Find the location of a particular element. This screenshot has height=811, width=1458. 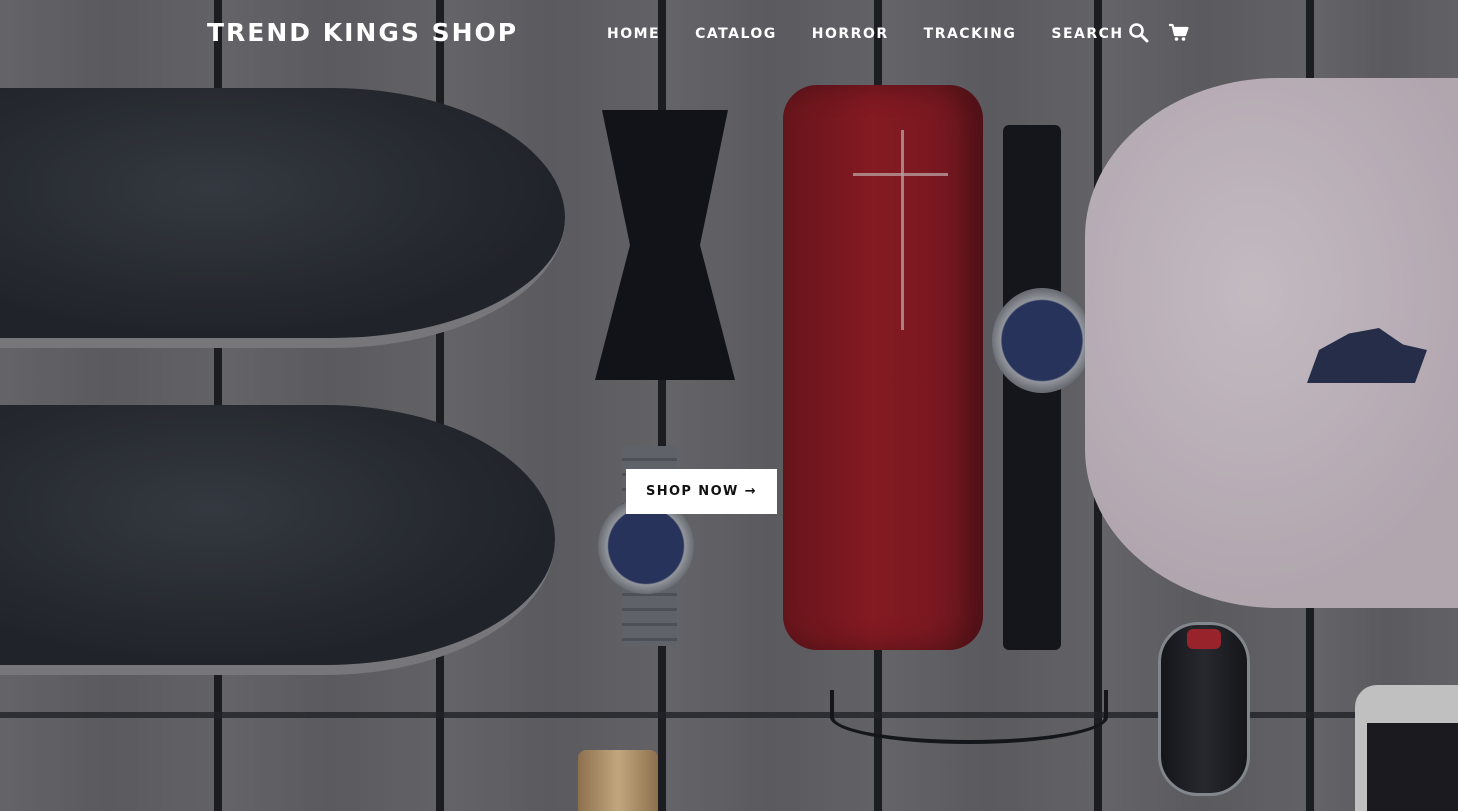

shop-now-button: SHOP NOW → is located at coordinates (701, 491).